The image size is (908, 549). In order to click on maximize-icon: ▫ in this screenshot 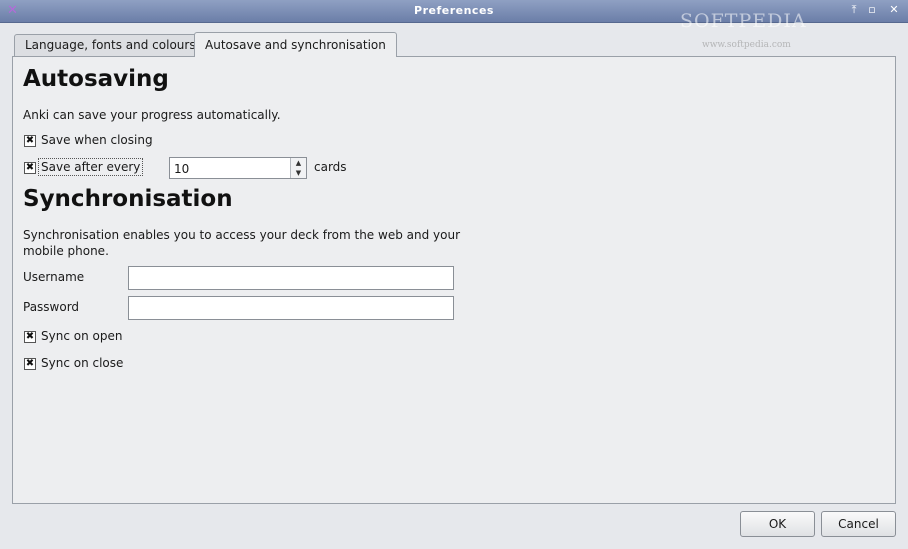, I will do `click(872, 9)`.